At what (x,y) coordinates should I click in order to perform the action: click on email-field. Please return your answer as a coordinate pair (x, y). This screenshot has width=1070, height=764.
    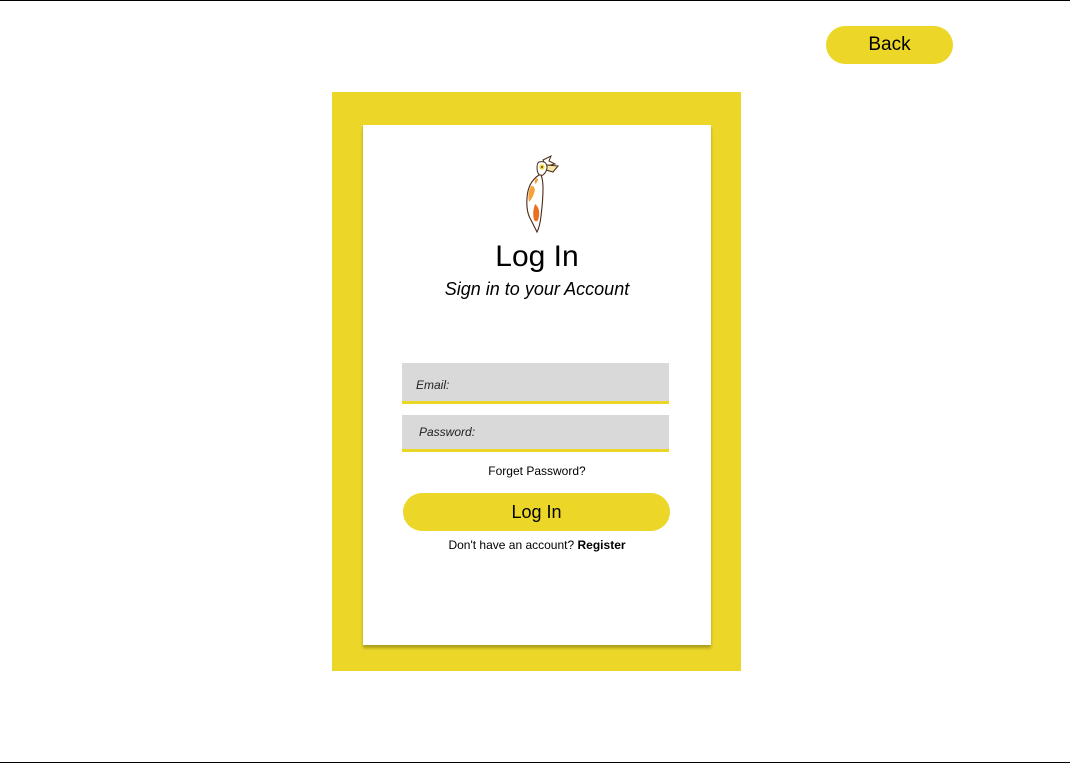
    Looking at the image, I should click on (535, 383).